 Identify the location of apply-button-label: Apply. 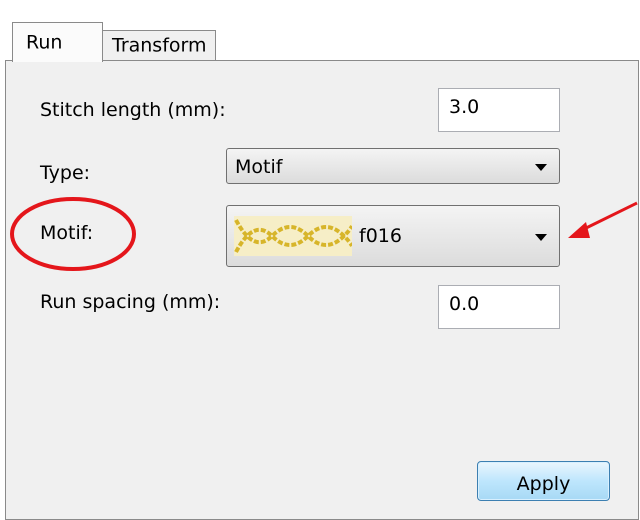
(543, 484).